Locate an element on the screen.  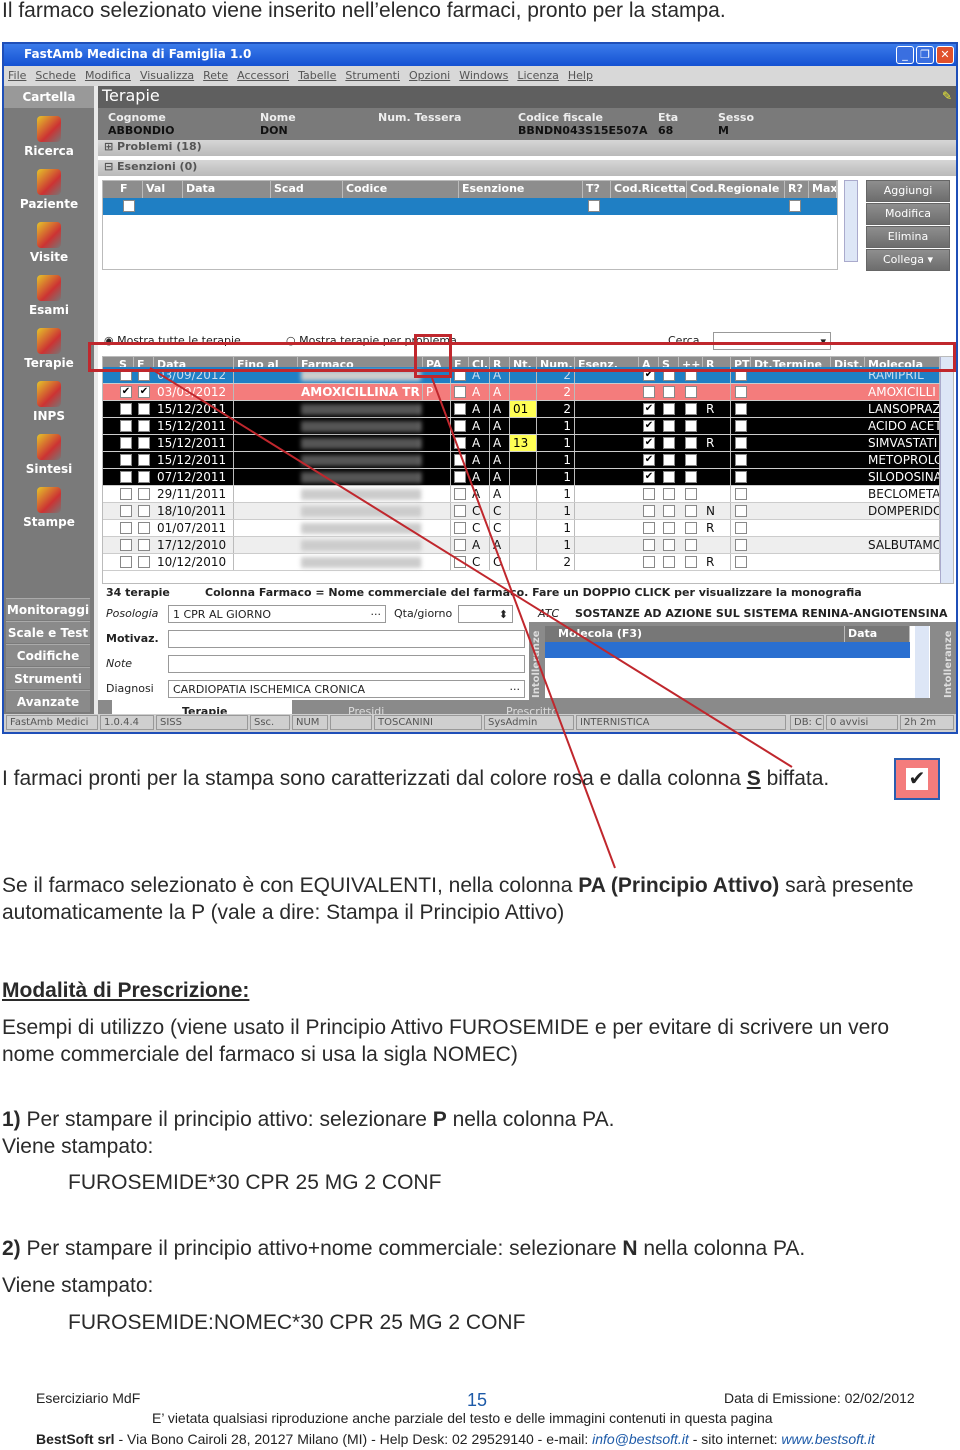
website-link: www.bestsoft.it is located at coordinates (827, 1439).